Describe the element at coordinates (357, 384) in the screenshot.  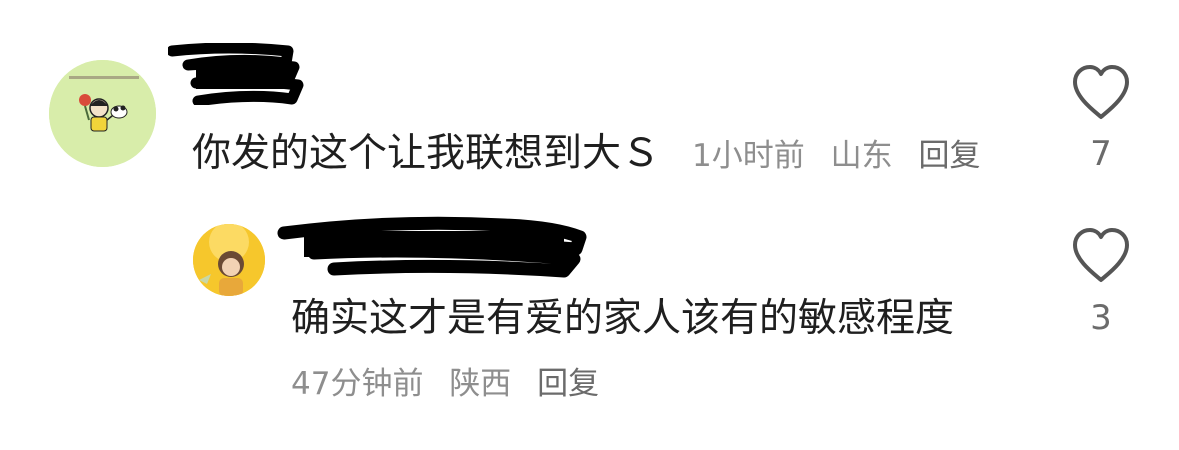
I see `comment-time: 47分钟前` at that location.